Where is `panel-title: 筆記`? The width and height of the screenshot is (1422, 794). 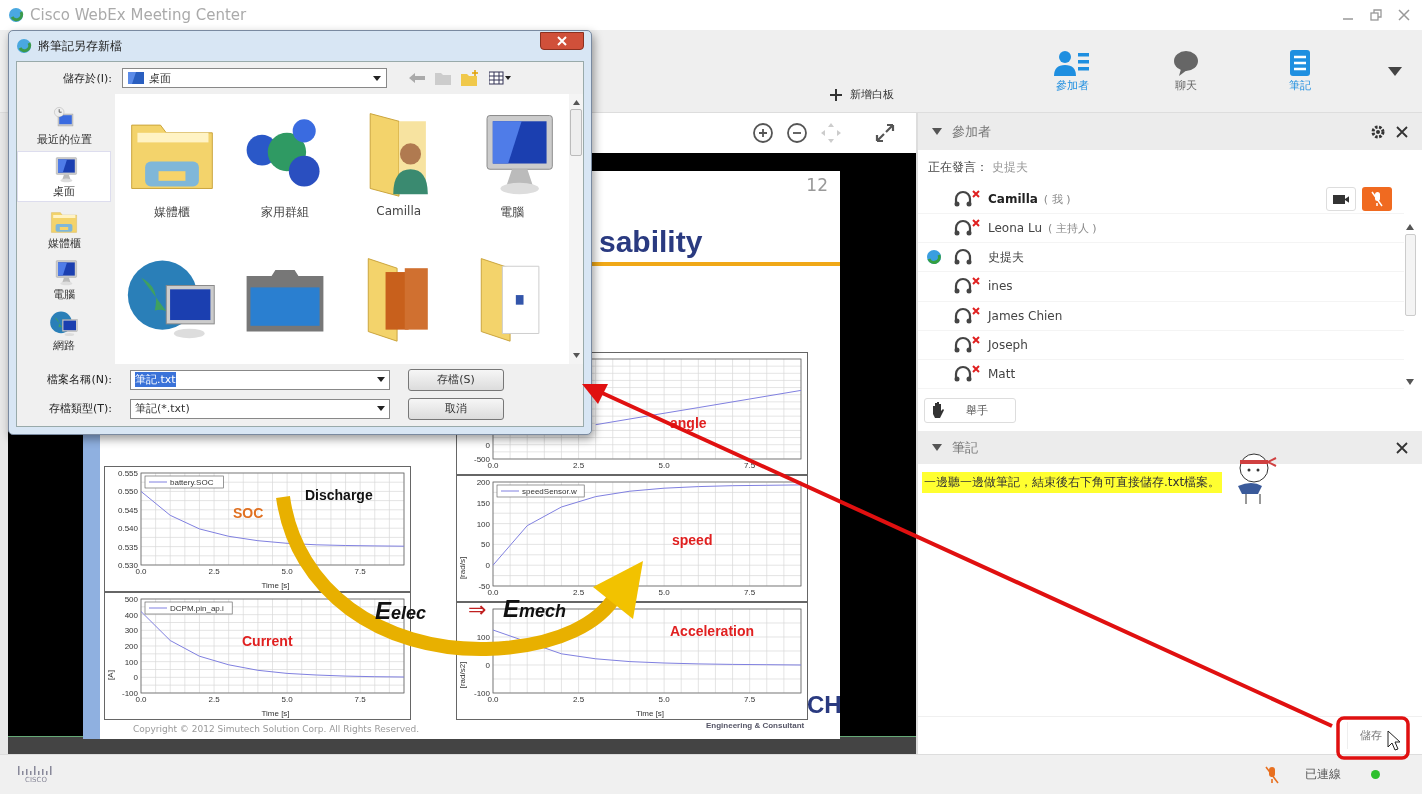
panel-title: 筆記 is located at coordinates (965, 447).